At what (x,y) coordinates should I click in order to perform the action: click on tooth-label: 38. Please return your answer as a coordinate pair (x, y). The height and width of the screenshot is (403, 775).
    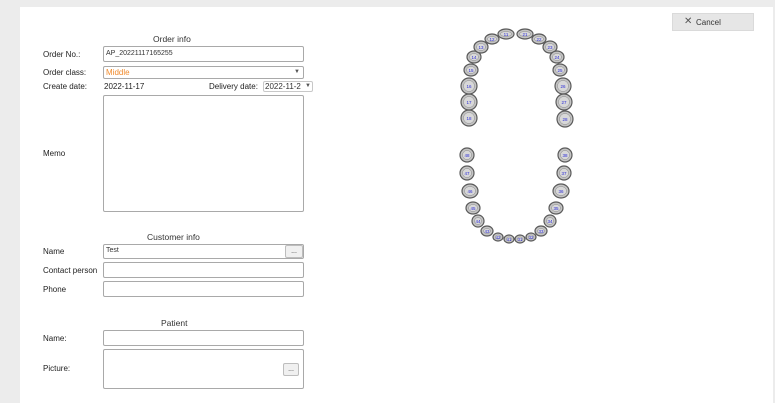
    Looking at the image, I should click on (565, 155).